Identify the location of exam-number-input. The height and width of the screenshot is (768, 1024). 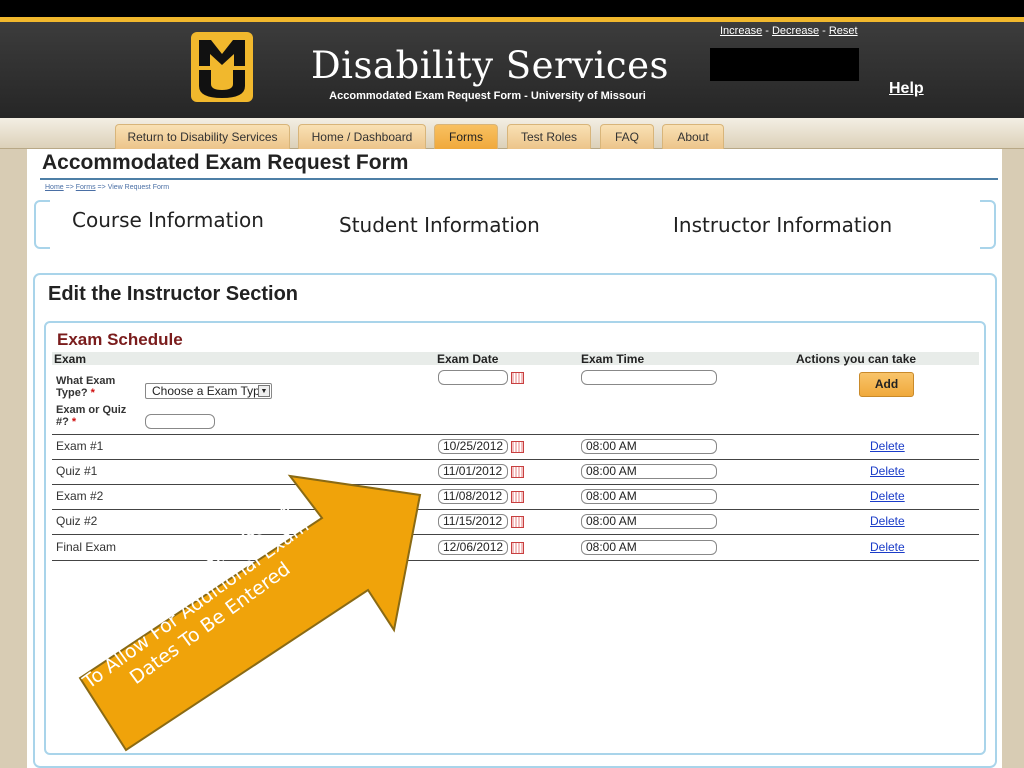
(180, 421).